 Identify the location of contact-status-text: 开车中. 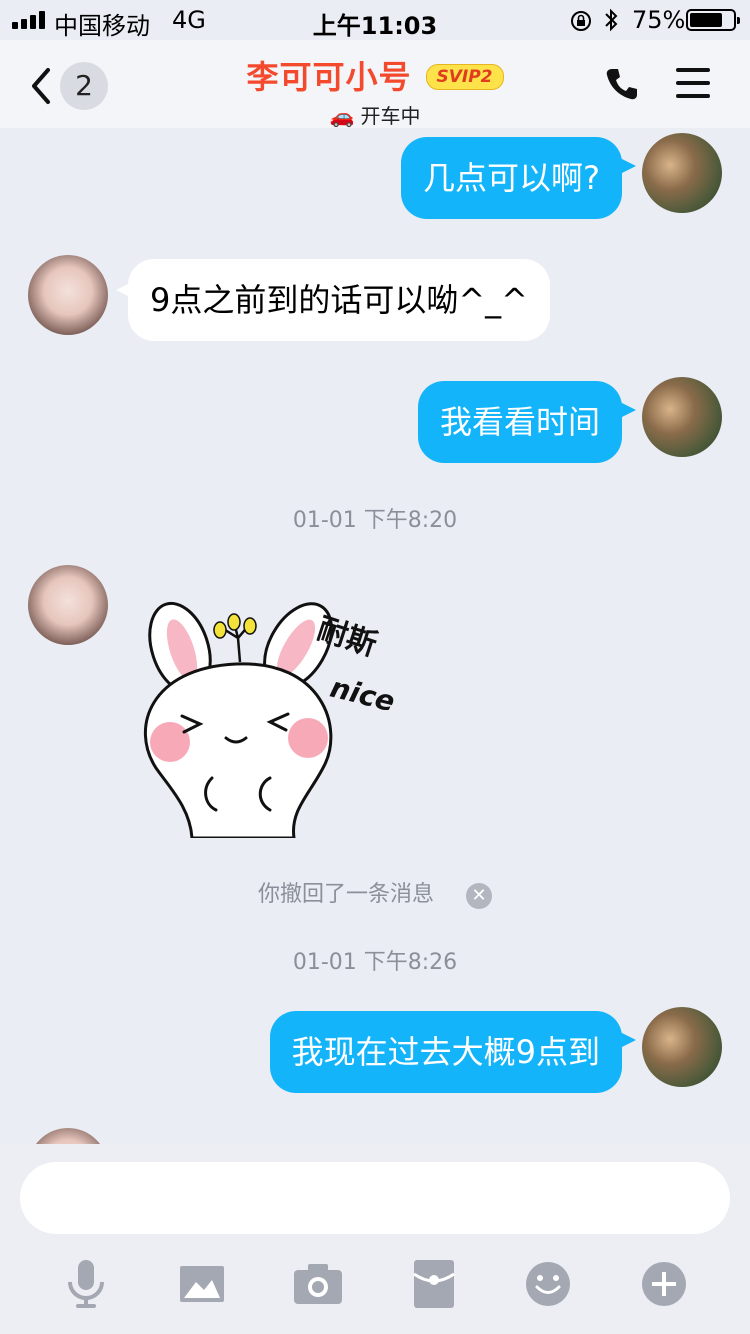
(390, 116).